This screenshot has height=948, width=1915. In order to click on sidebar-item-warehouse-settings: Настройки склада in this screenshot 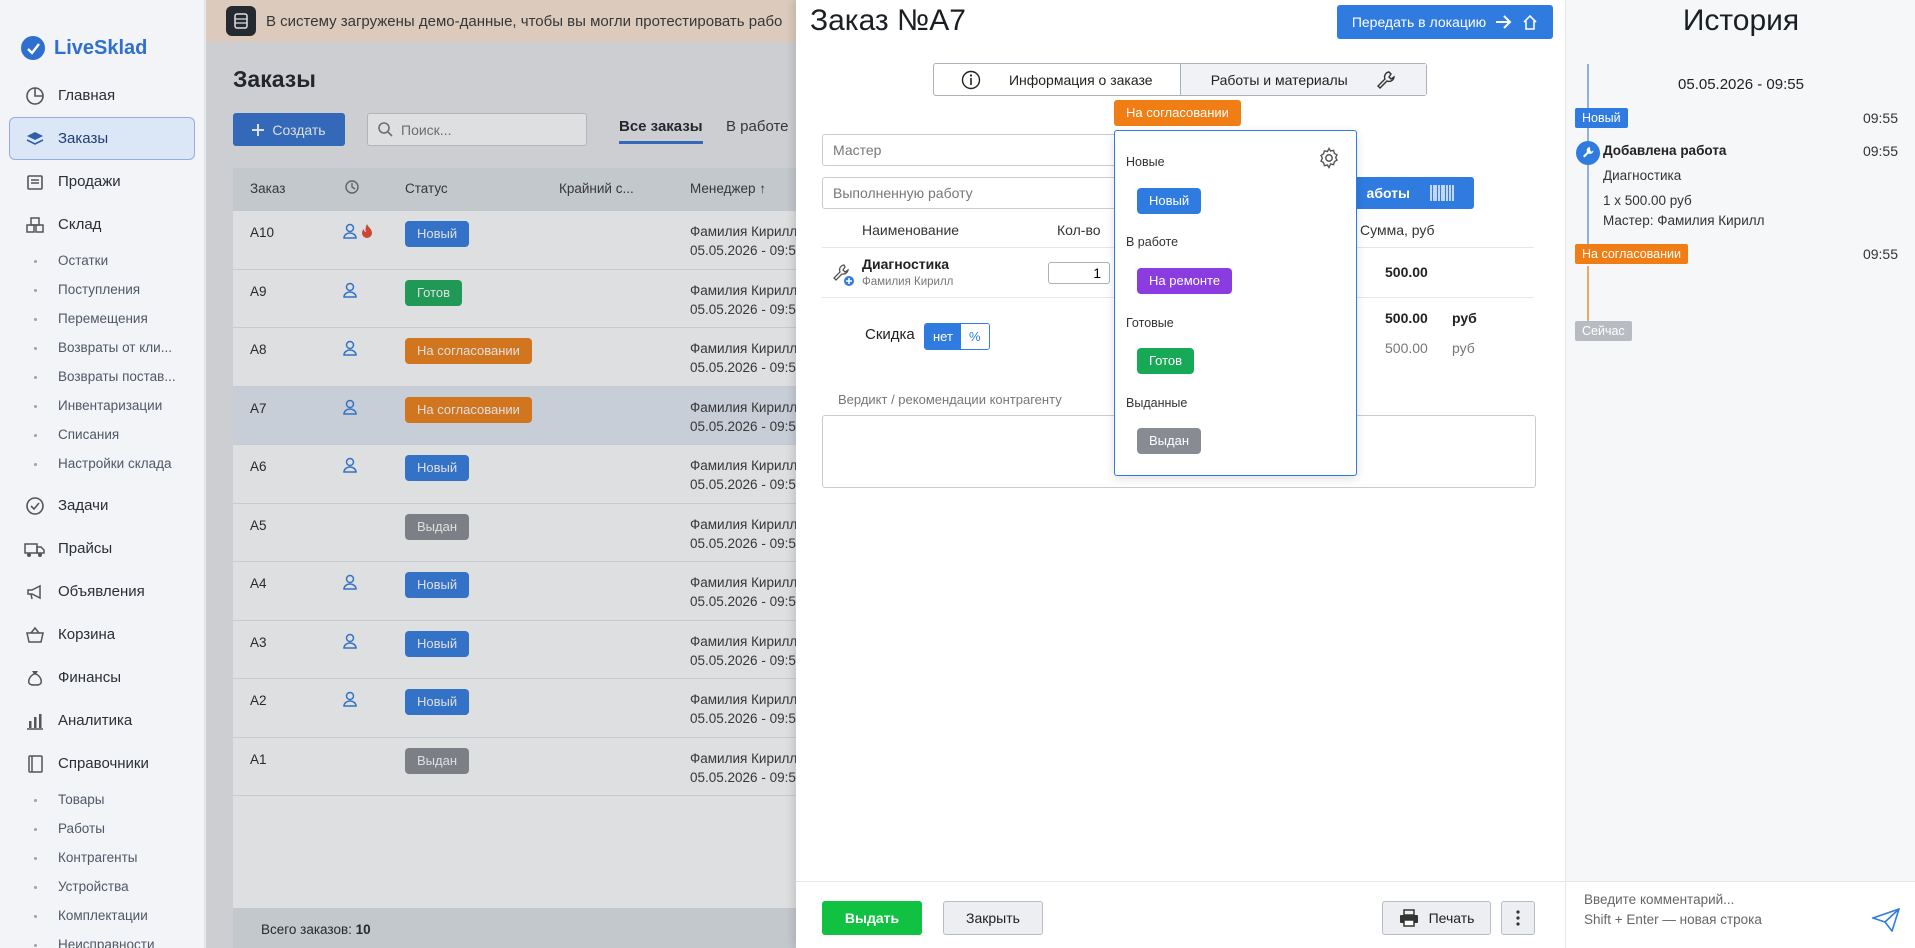, I will do `click(102, 463)`.